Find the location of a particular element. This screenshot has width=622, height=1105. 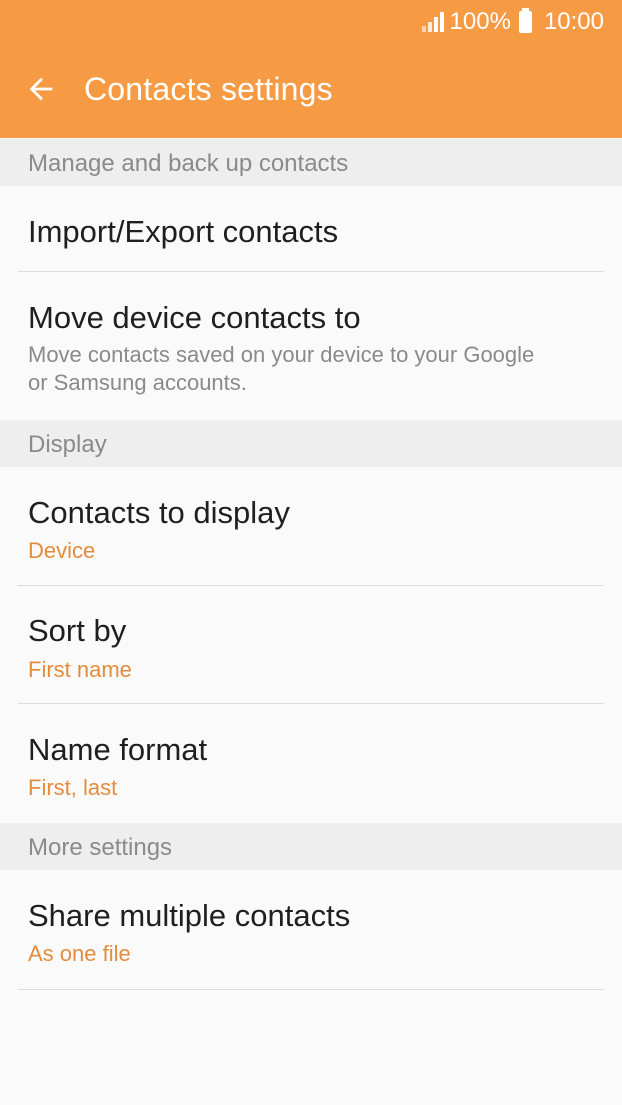

section-title: Manage and back up contacts is located at coordinates (188, 163).